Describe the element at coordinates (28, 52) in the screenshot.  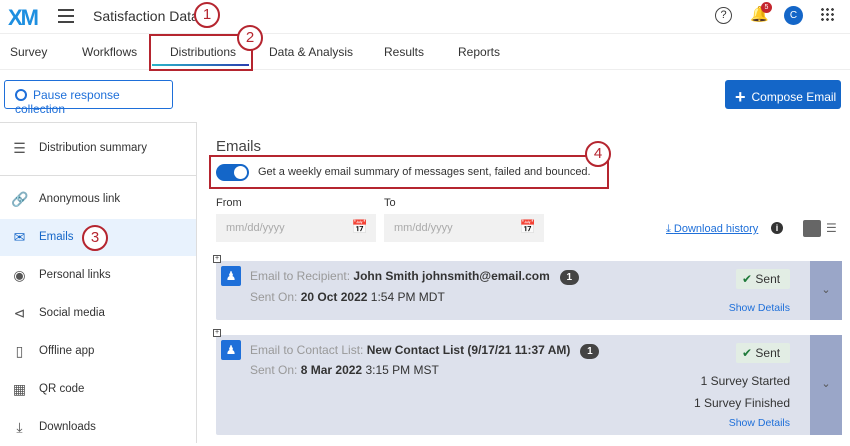
I see `tab-survey: Survey` at that location.